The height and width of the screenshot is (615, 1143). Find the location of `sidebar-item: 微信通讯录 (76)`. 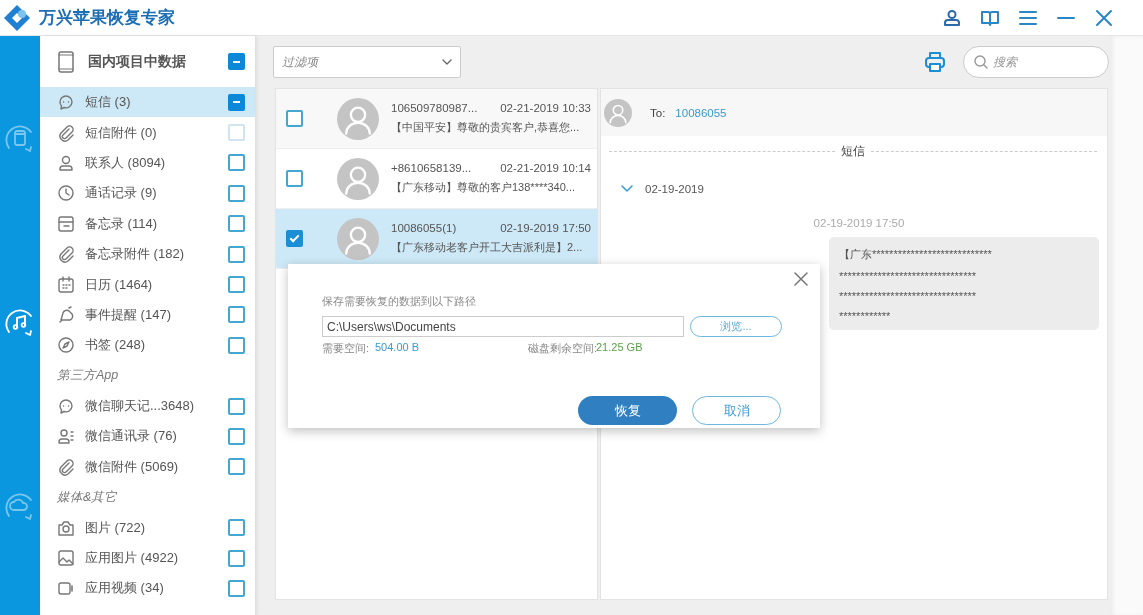

sidebar-item: 微信通讯录 (76) is located at coordinates (147, 436).